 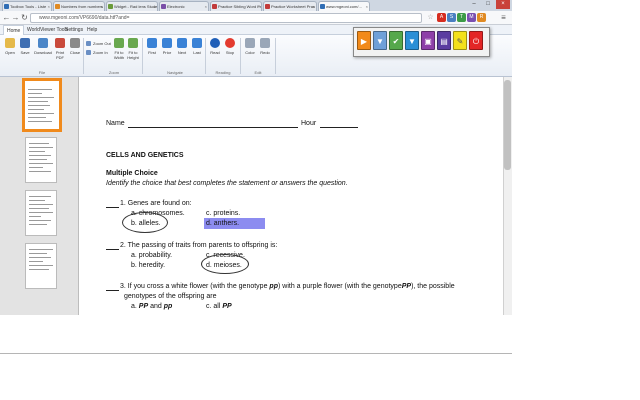 I want to click on reload-icon: ↻, so click(x=24, y=18).